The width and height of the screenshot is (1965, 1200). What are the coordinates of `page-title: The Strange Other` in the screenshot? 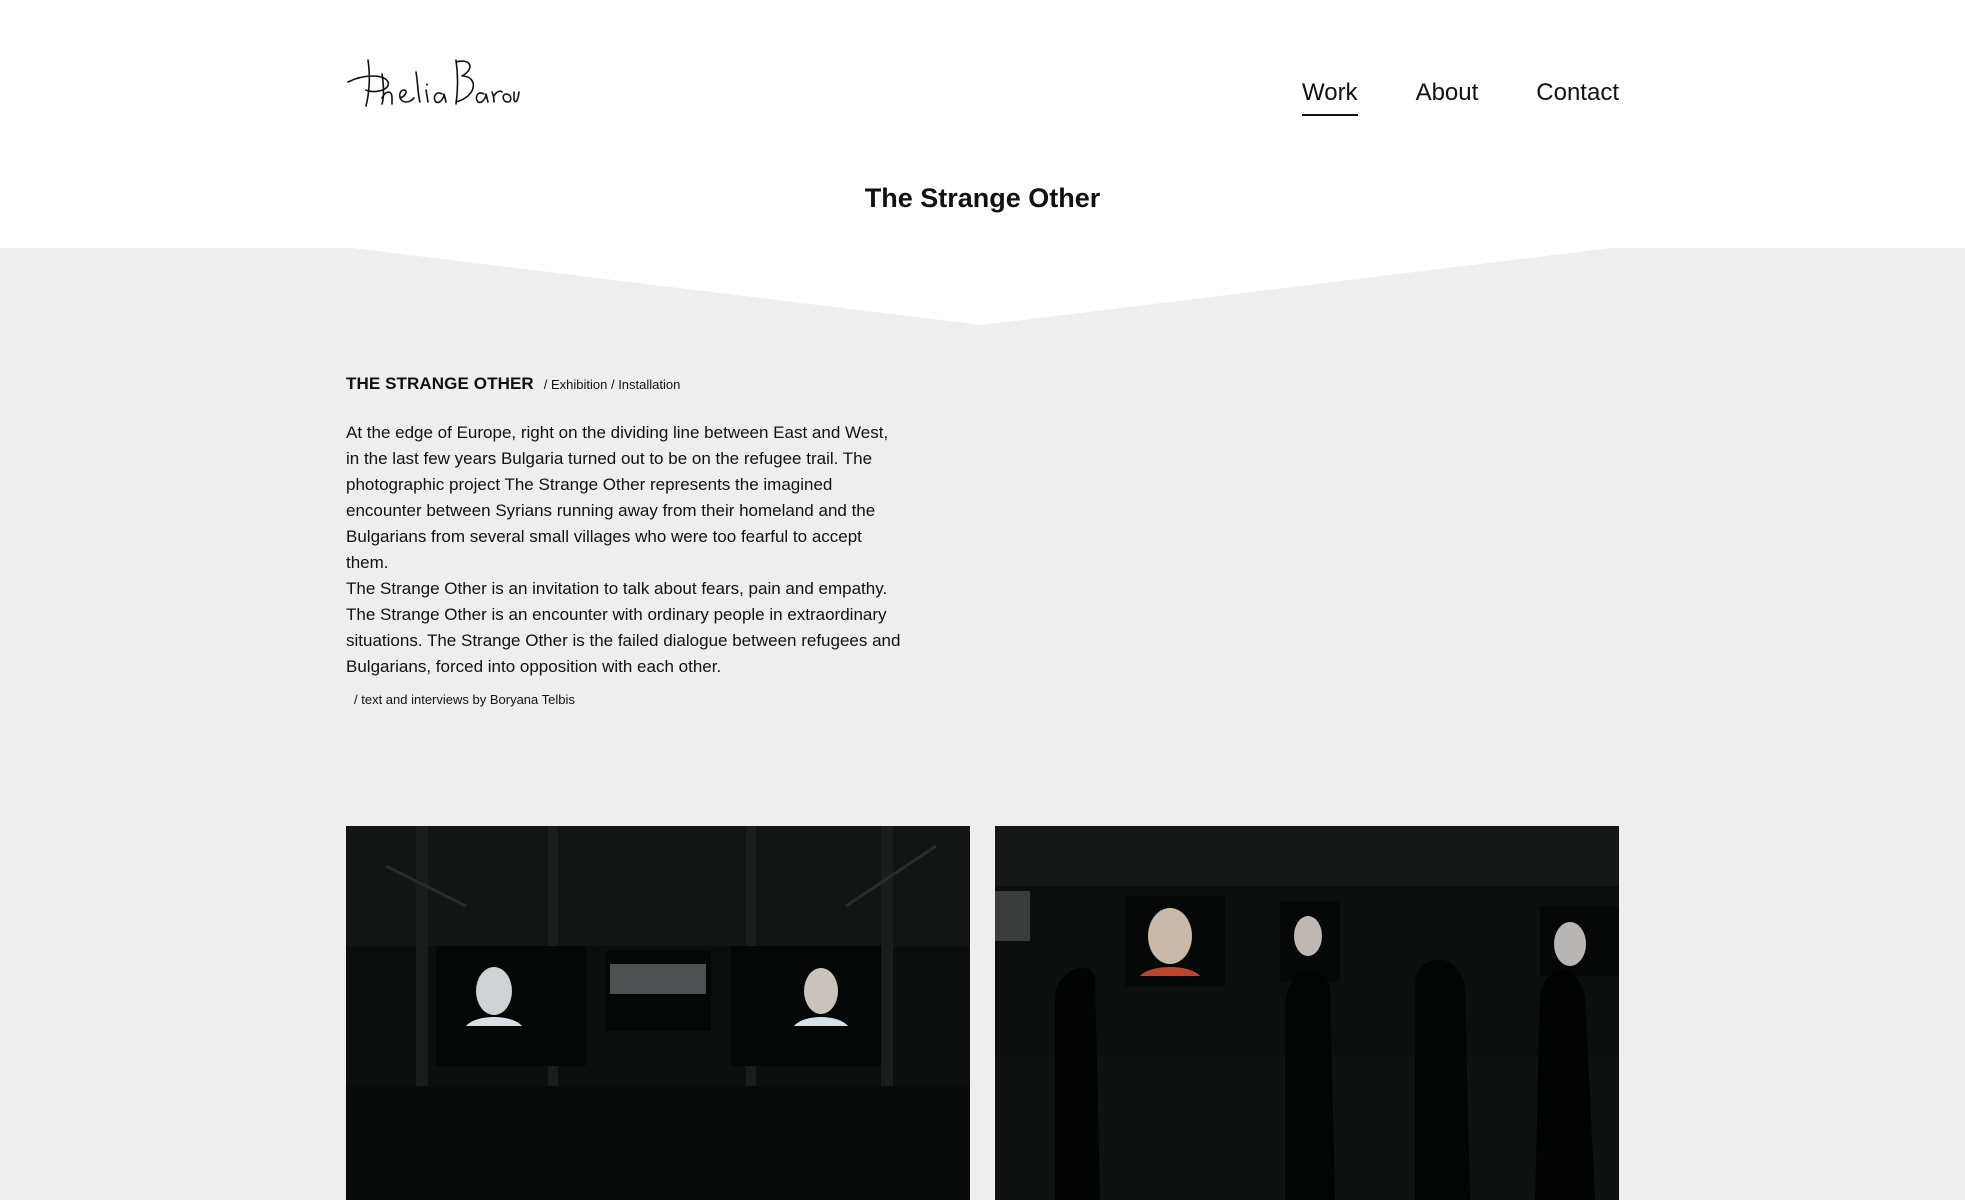 It's located at (982, 198).